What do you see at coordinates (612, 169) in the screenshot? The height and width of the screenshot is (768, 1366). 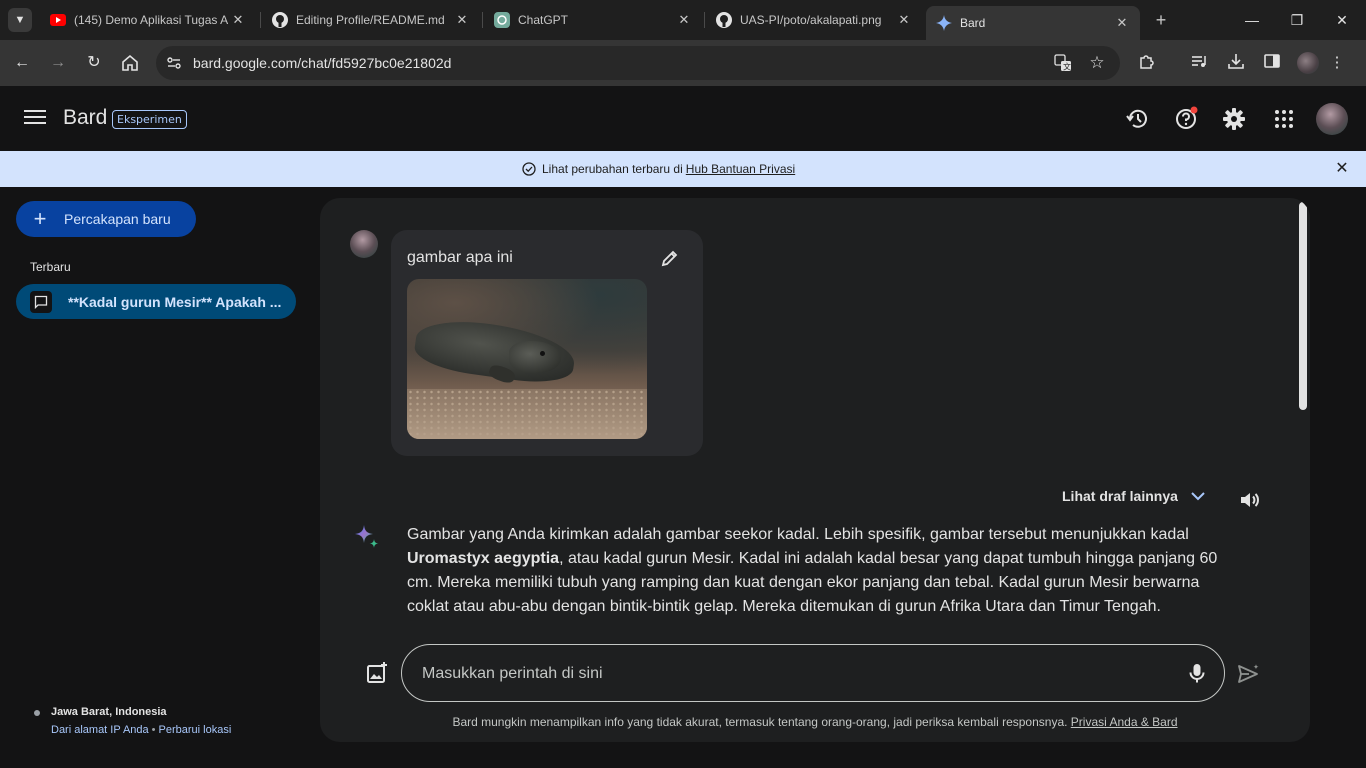 I see `banner-text: Lihat perubahan terbaru di` at bounding box center [612, 169].